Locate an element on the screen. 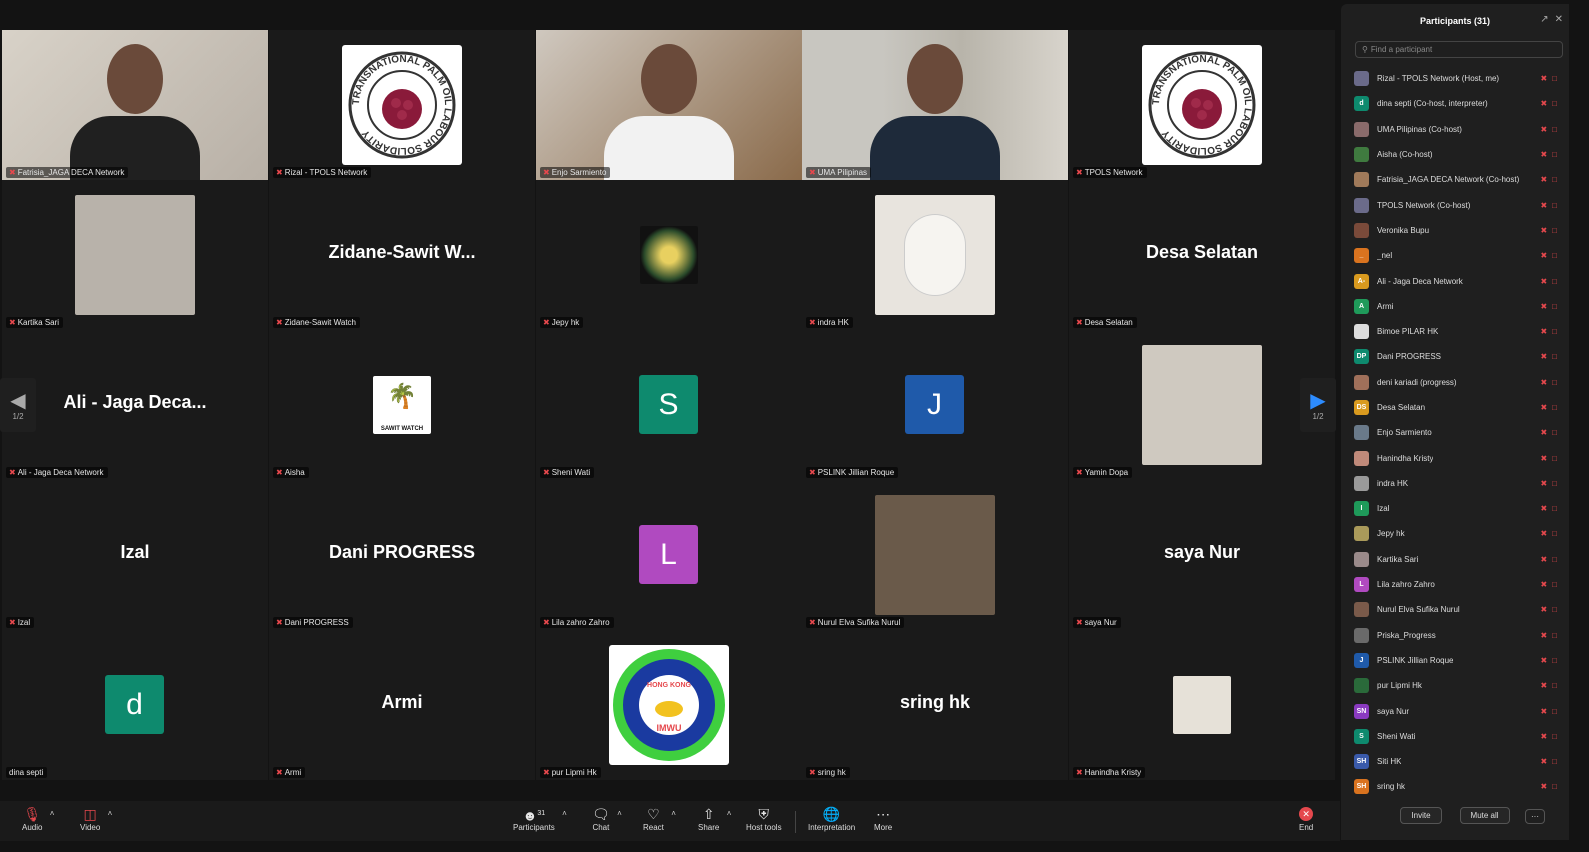 The width and height of the screenshot is (1589, 852). participant-row: SH Siti HK ✖ □ is located at coordinates (1455, 761).